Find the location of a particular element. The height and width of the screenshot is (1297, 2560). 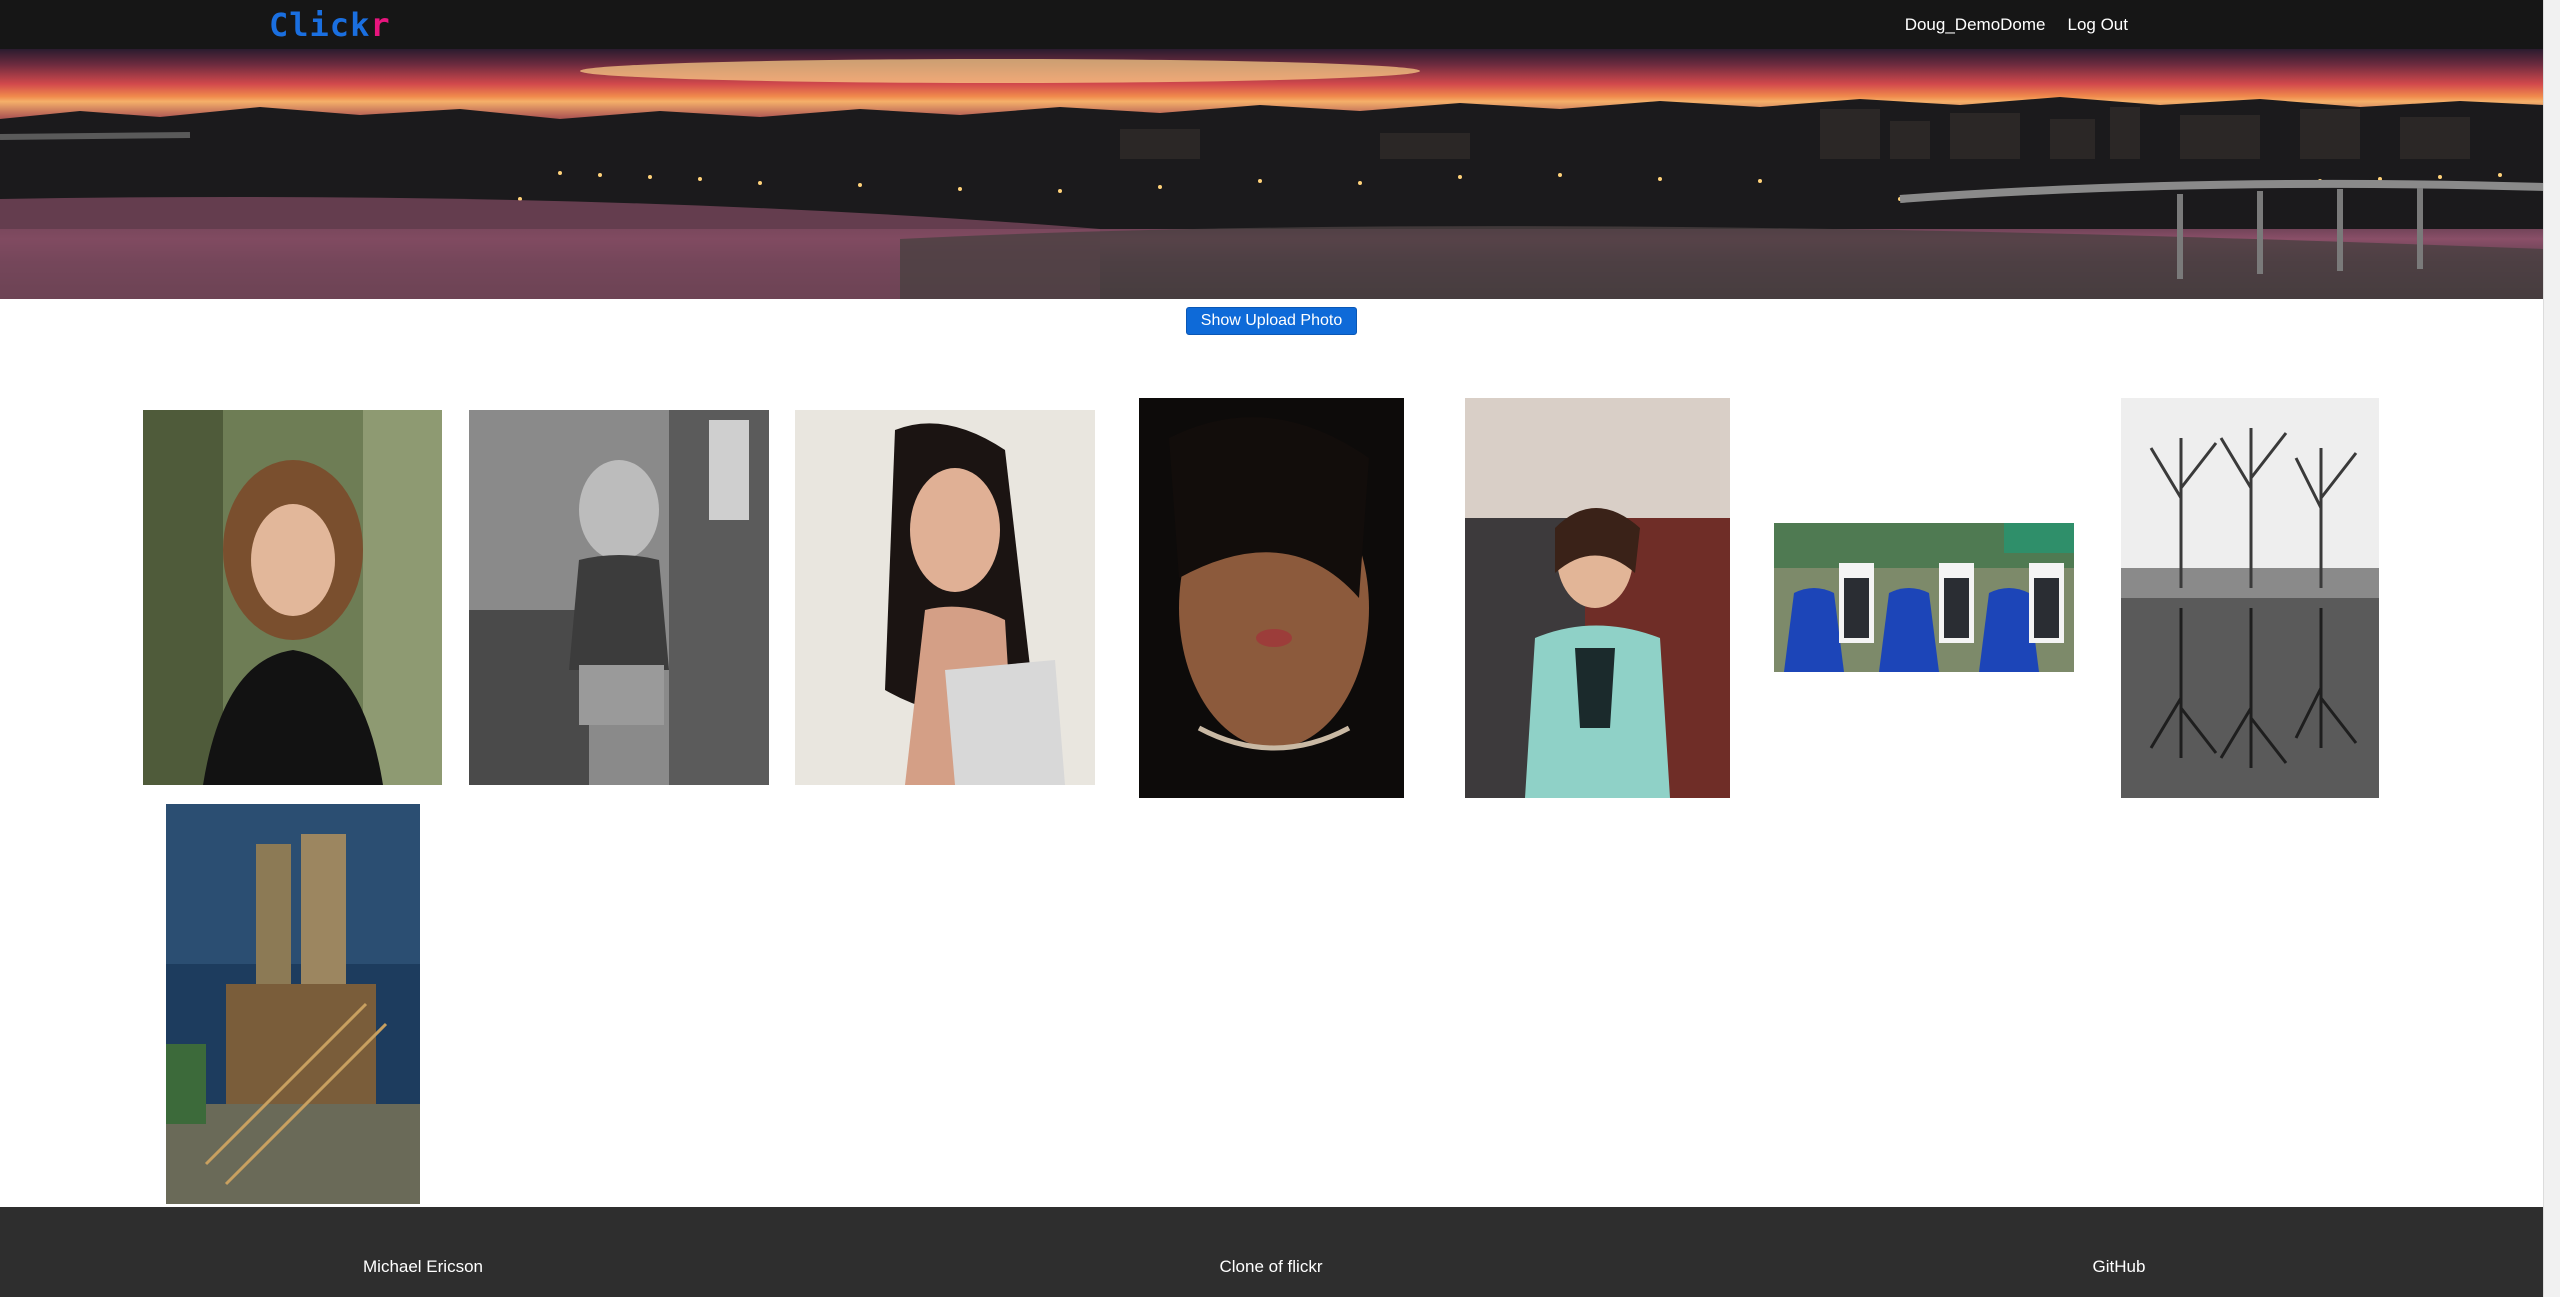

vertical-scrollbar is located at coordinates (2551, 648).